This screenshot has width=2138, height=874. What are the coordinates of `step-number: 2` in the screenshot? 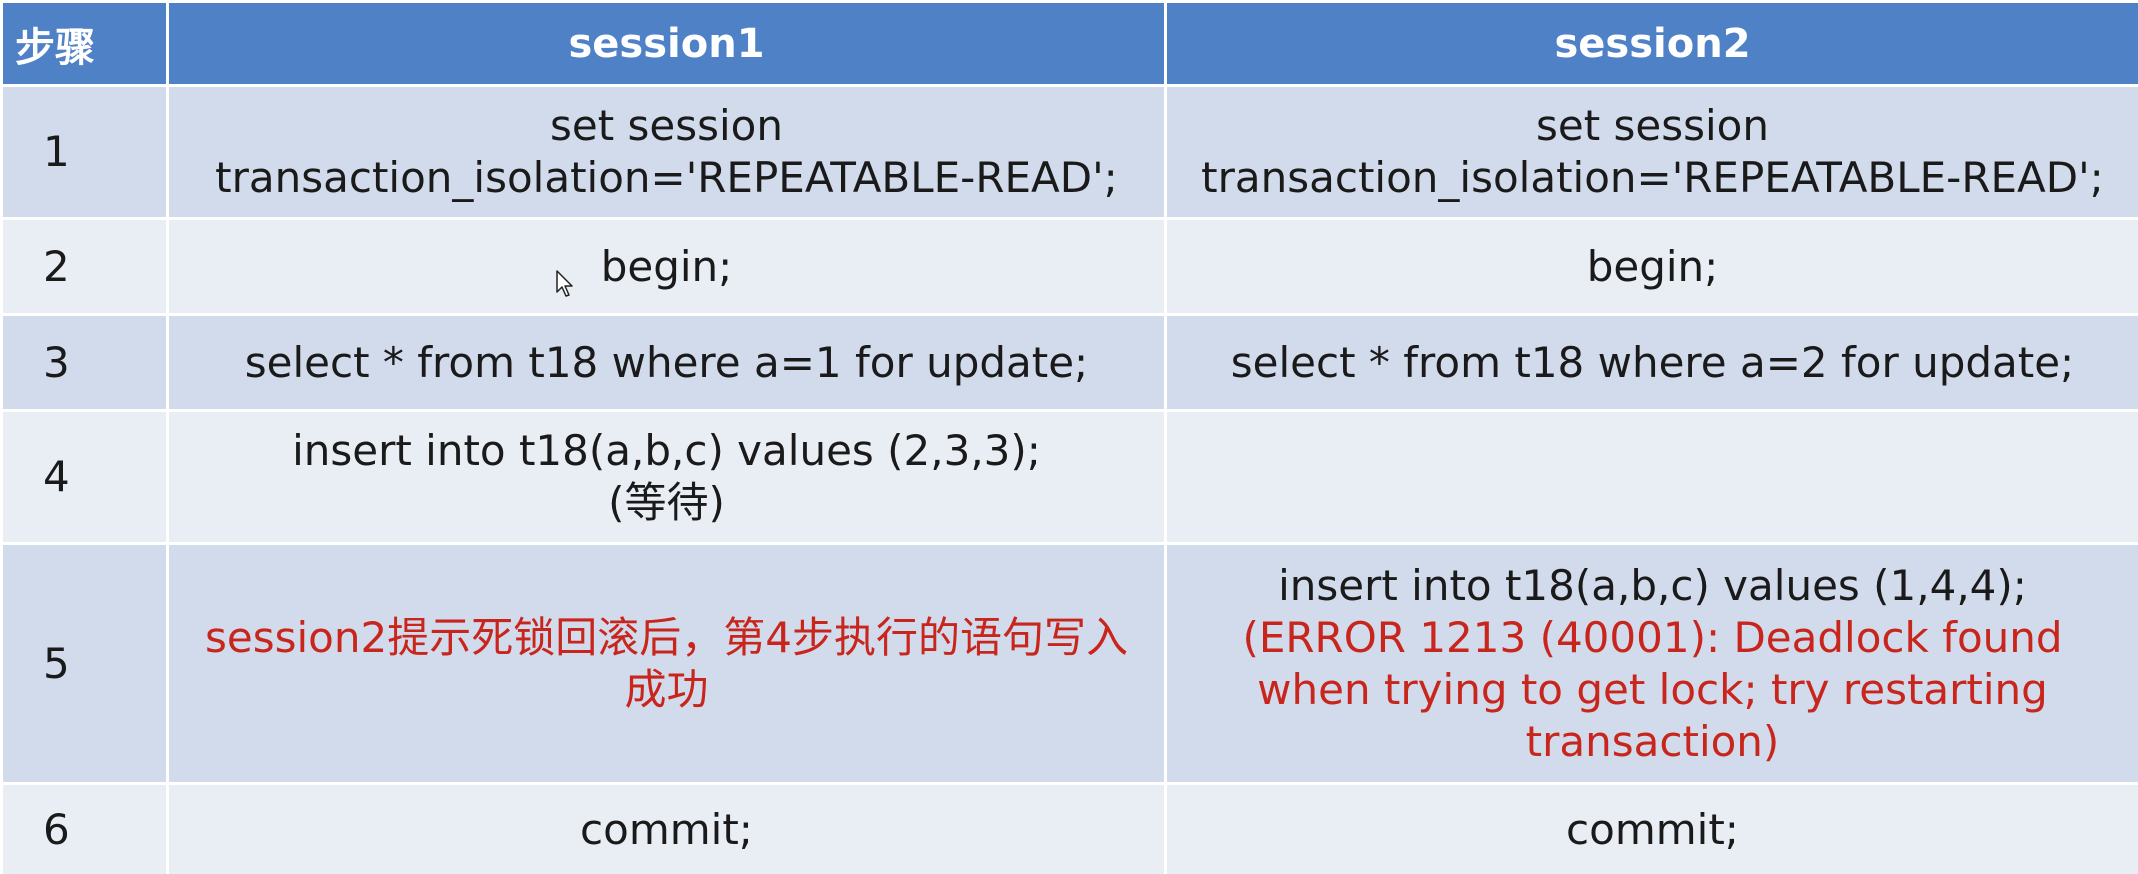 It's located at (84, 266).